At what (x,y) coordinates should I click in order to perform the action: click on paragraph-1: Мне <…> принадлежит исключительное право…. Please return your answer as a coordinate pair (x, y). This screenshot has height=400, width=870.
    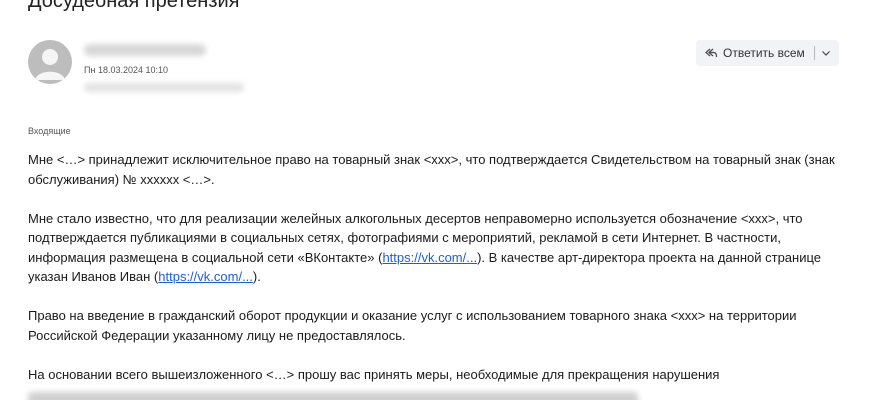
    Looking at the image, I should click on (431, 169).